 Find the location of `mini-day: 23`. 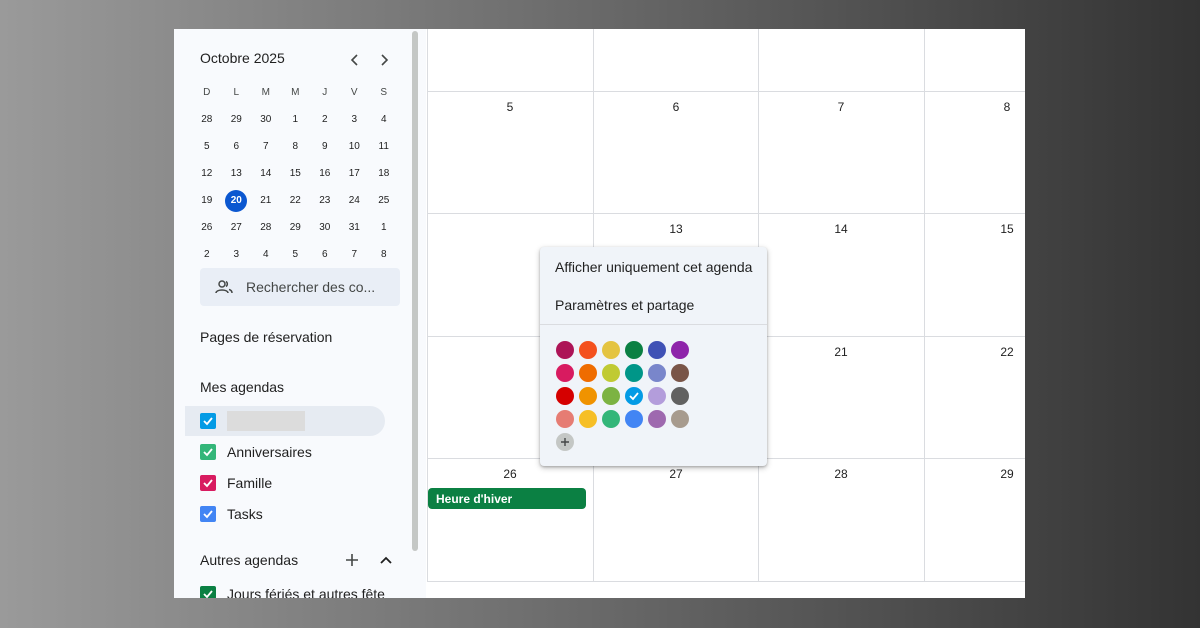

mini-day: 23 is located at coordinates (325, 200).